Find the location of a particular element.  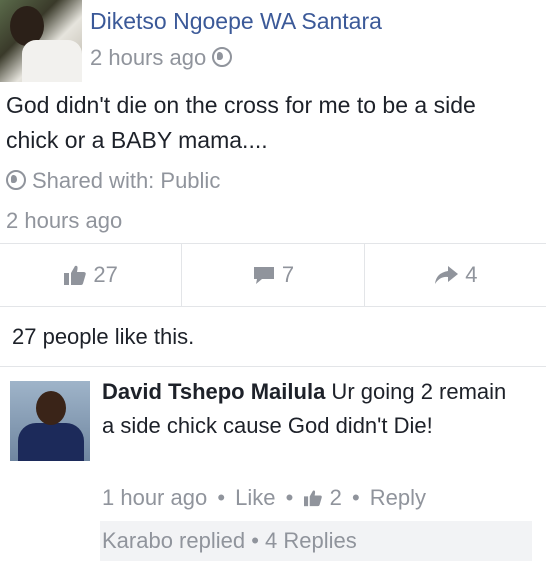

comment-button: 7 is located at coordinates (273, 275).